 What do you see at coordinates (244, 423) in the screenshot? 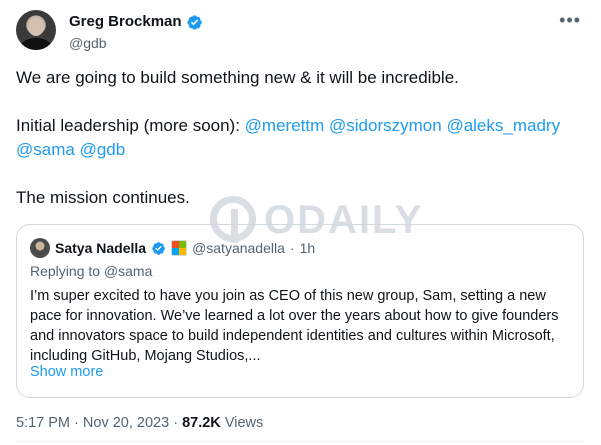
I see `views-label: Views` at bounding box center [244, 423].